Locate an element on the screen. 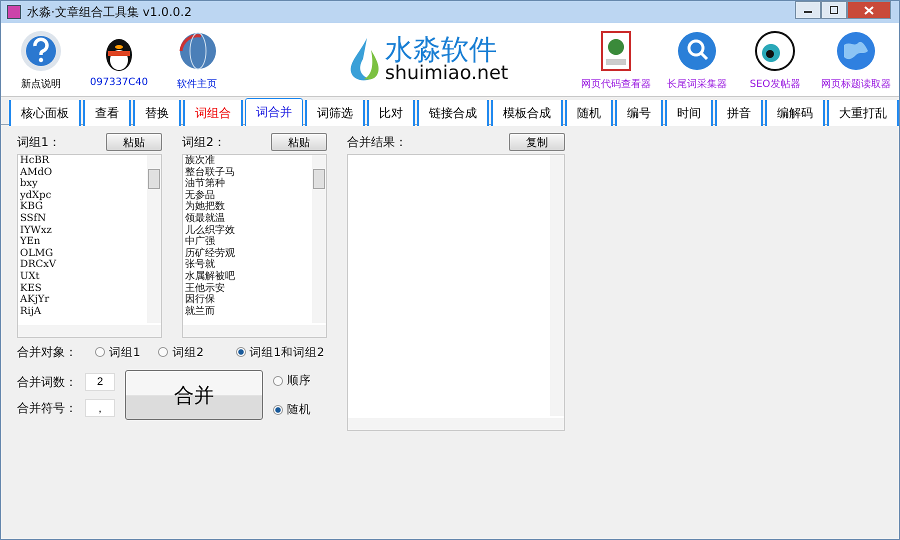 The image size is (900, 540). logo-name: 水淼软件 is located at coordinates (441, 49).